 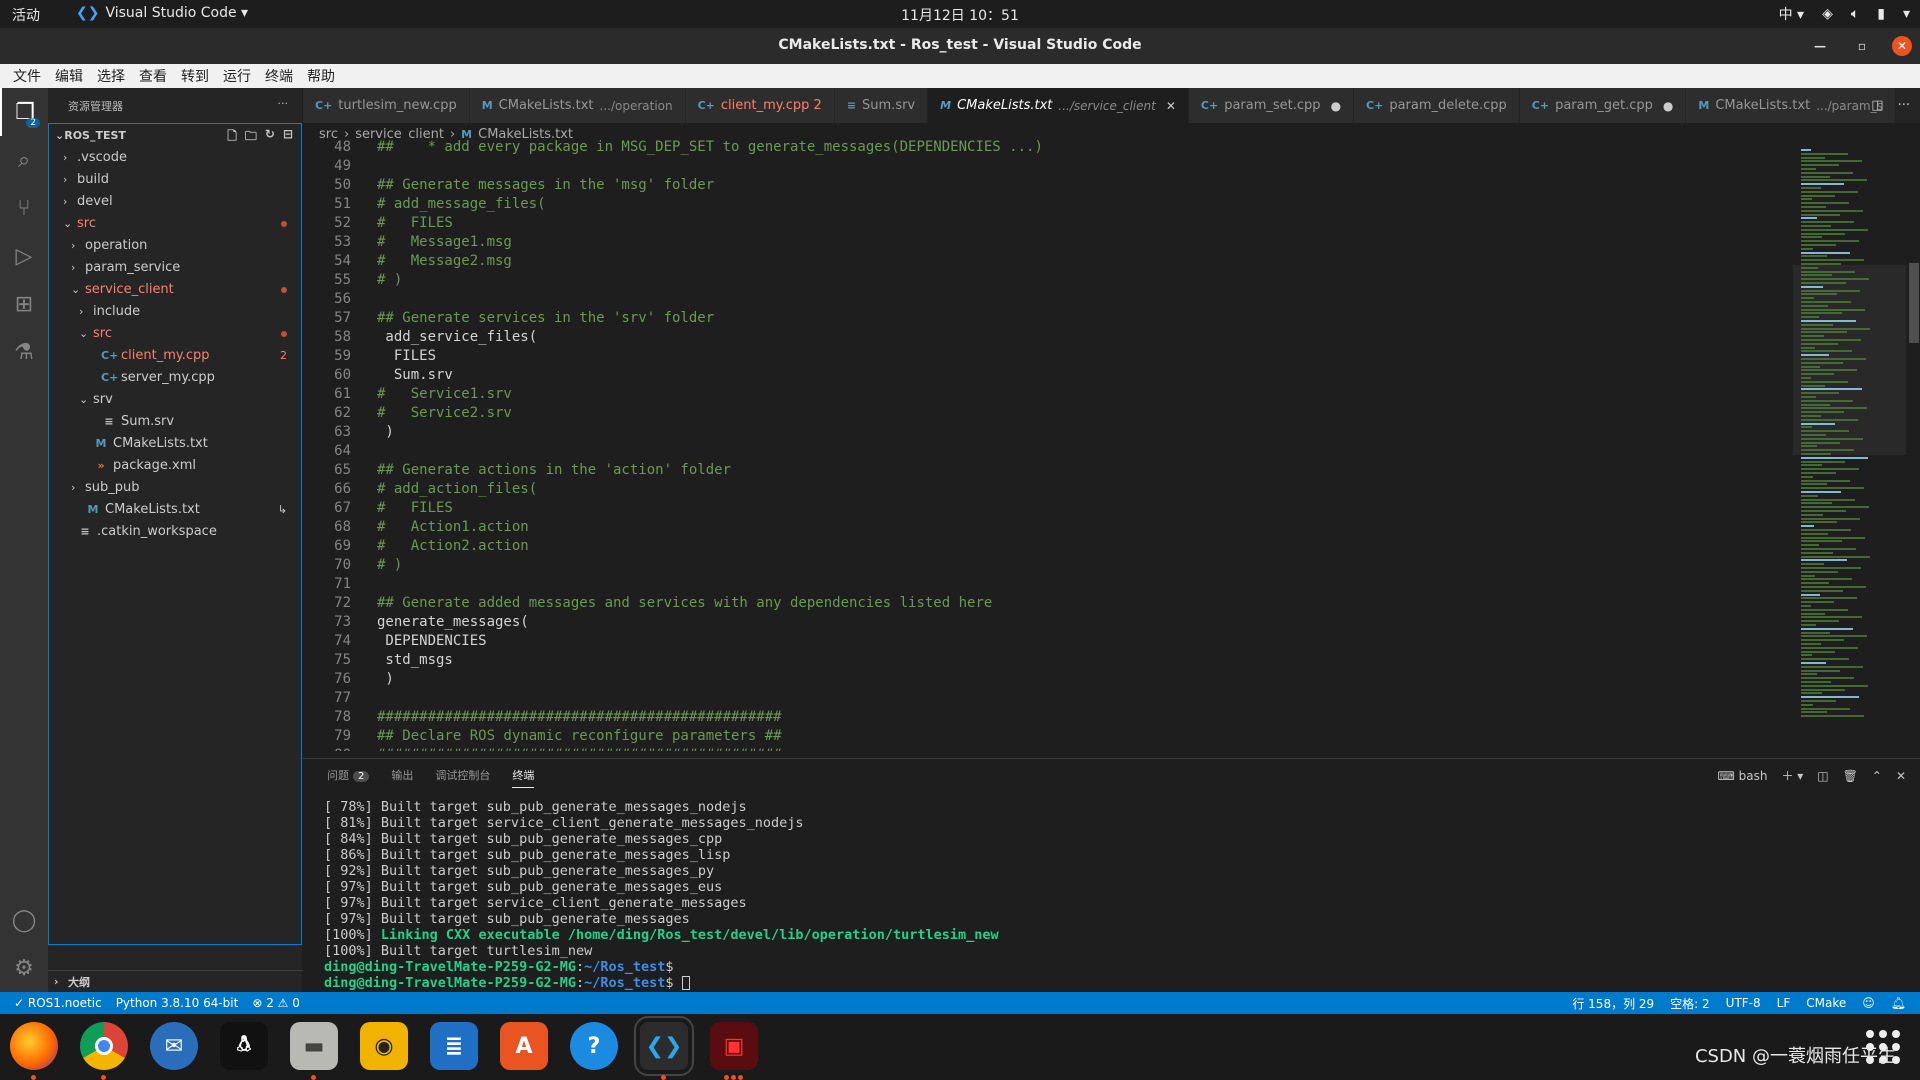 I want to click on tree-item: M CMakeLists.txt, so click(x=175, y=443).